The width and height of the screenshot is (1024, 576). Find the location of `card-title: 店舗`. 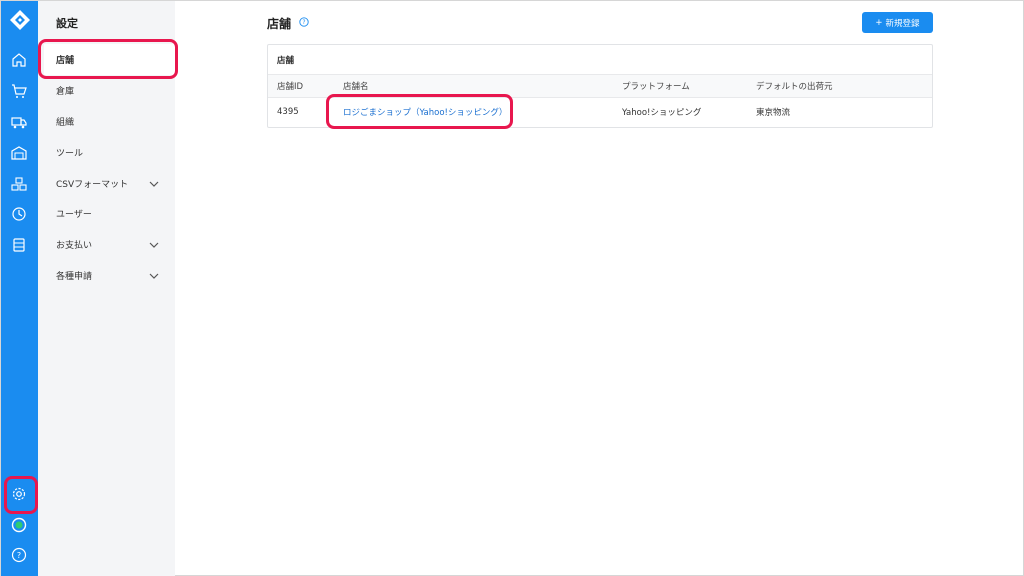

card-title: 店舗 is located at coordinates (600, 60).